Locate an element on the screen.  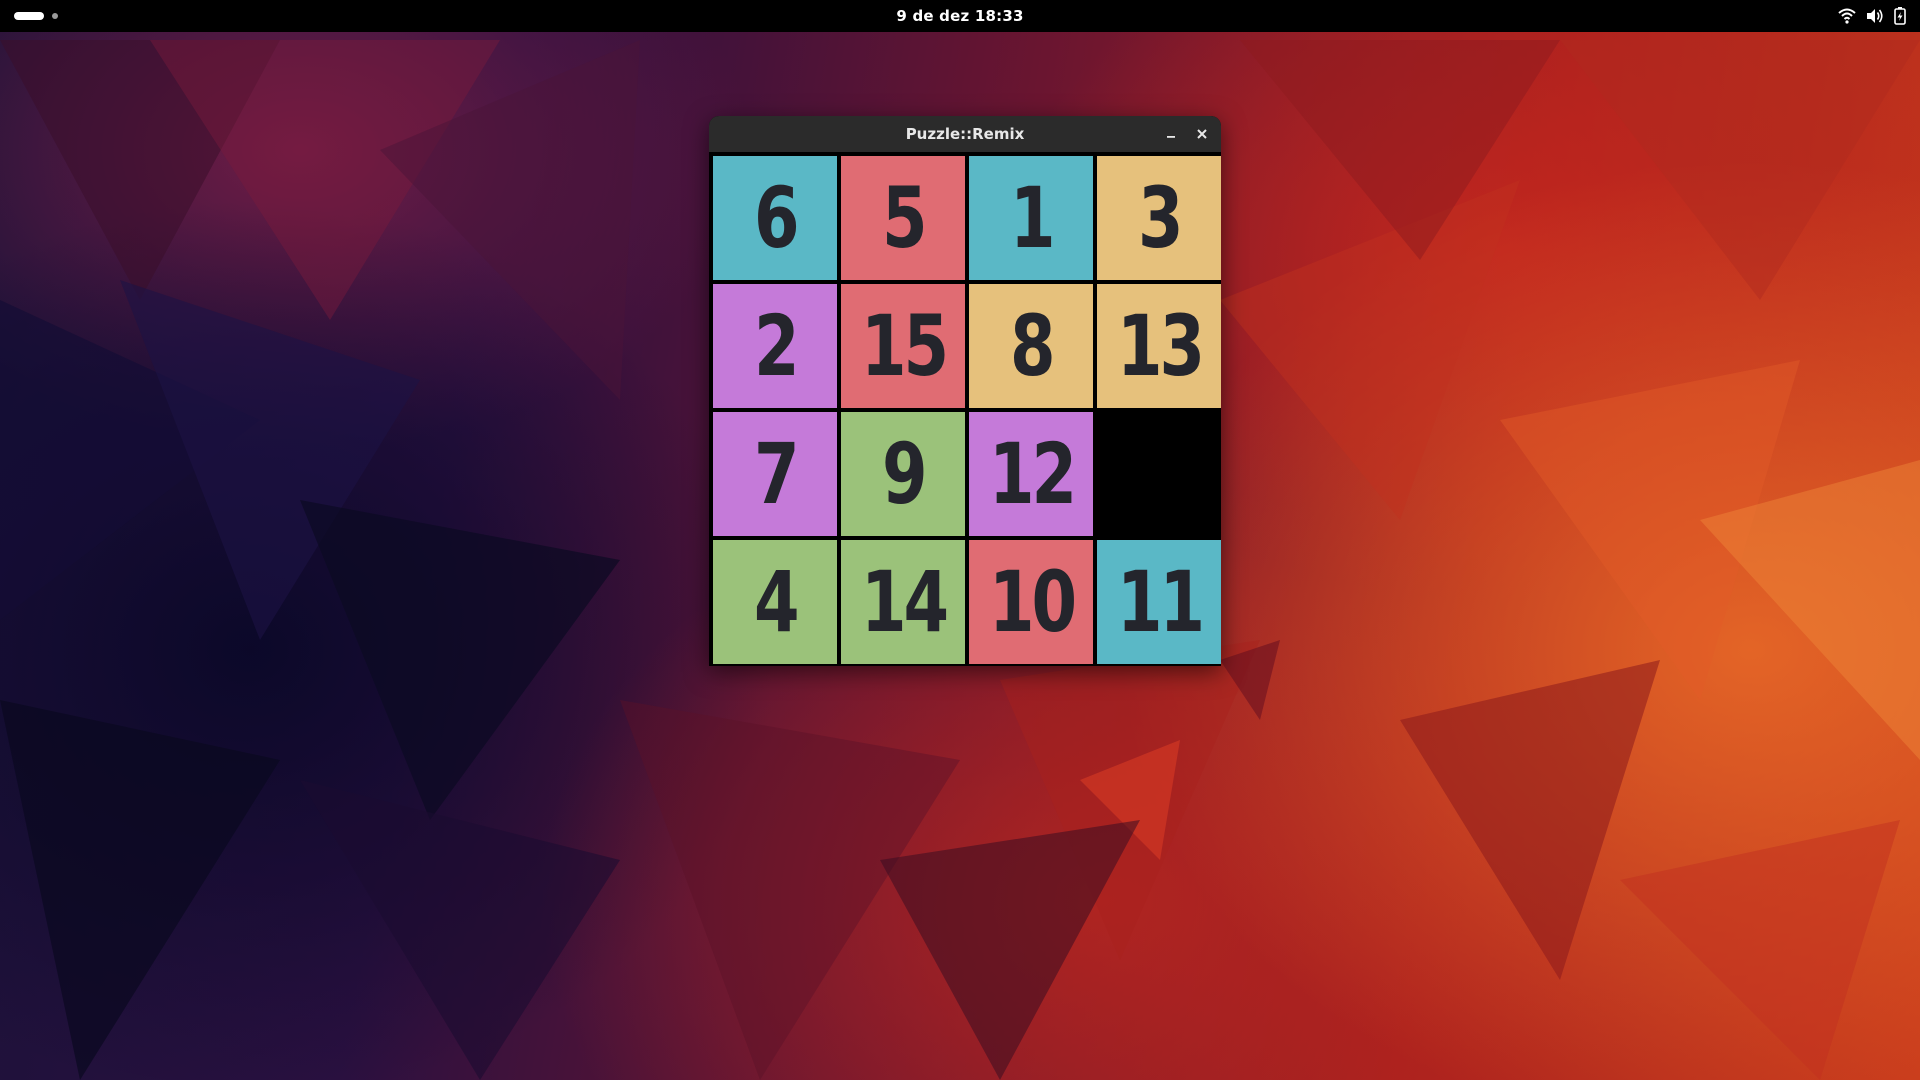
tile-number: 1 is located at coordinates (1032, 218).